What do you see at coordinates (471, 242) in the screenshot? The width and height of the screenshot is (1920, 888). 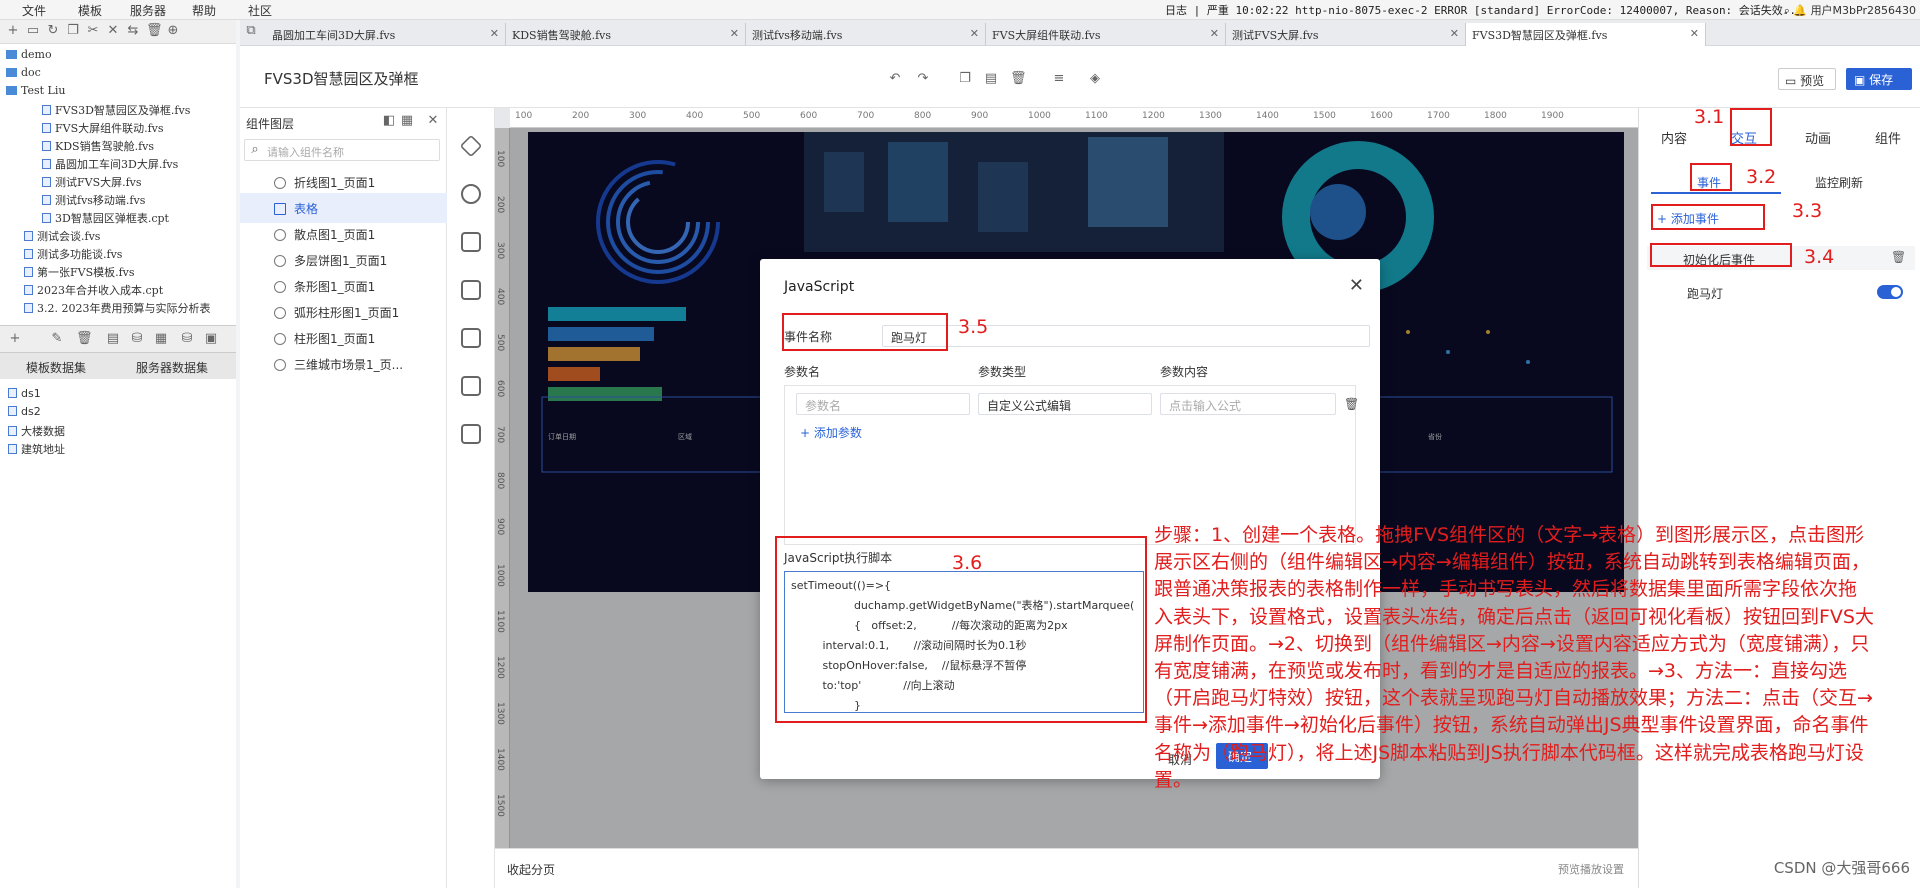 I see `text-icon` at bounding box center [471, 242].